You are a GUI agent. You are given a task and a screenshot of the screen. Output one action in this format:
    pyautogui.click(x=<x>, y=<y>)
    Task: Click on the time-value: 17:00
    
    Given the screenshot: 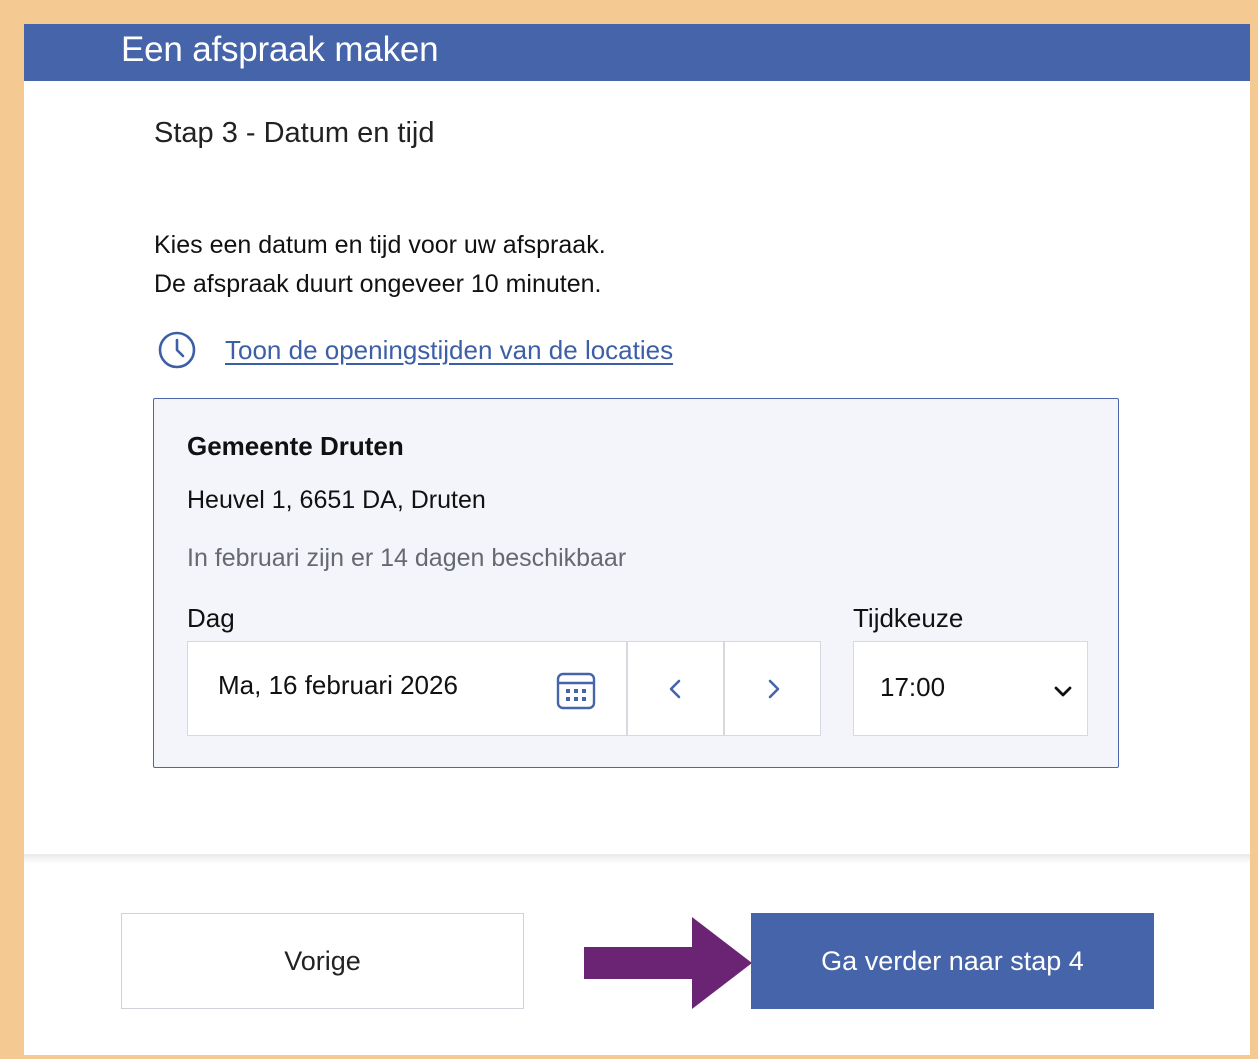 What is the action you would take?
    pyautogui.click(x=913, y=687)
    